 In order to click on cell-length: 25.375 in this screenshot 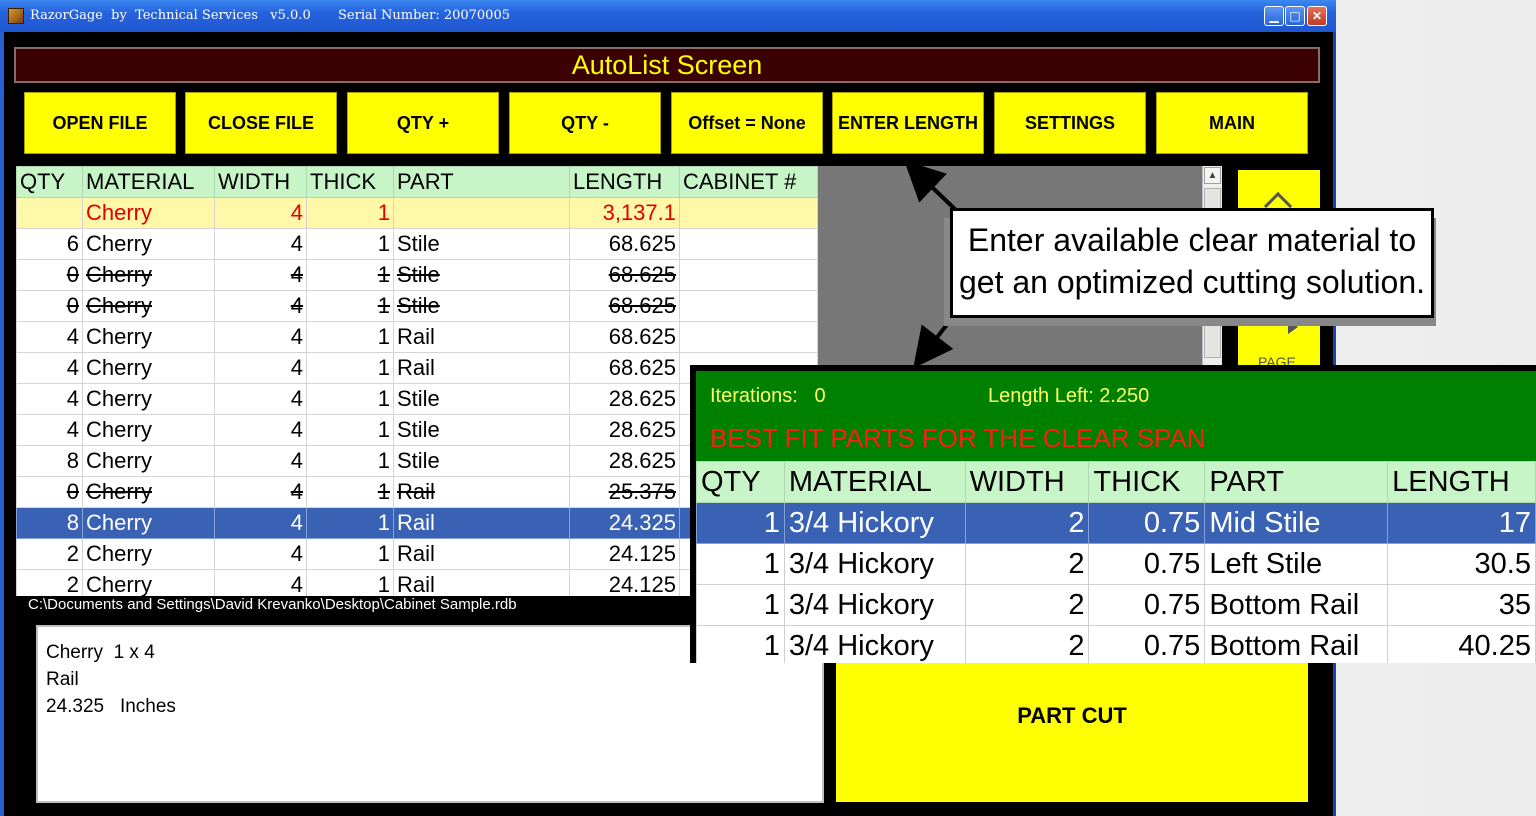, I will do `click(624, 492)`.